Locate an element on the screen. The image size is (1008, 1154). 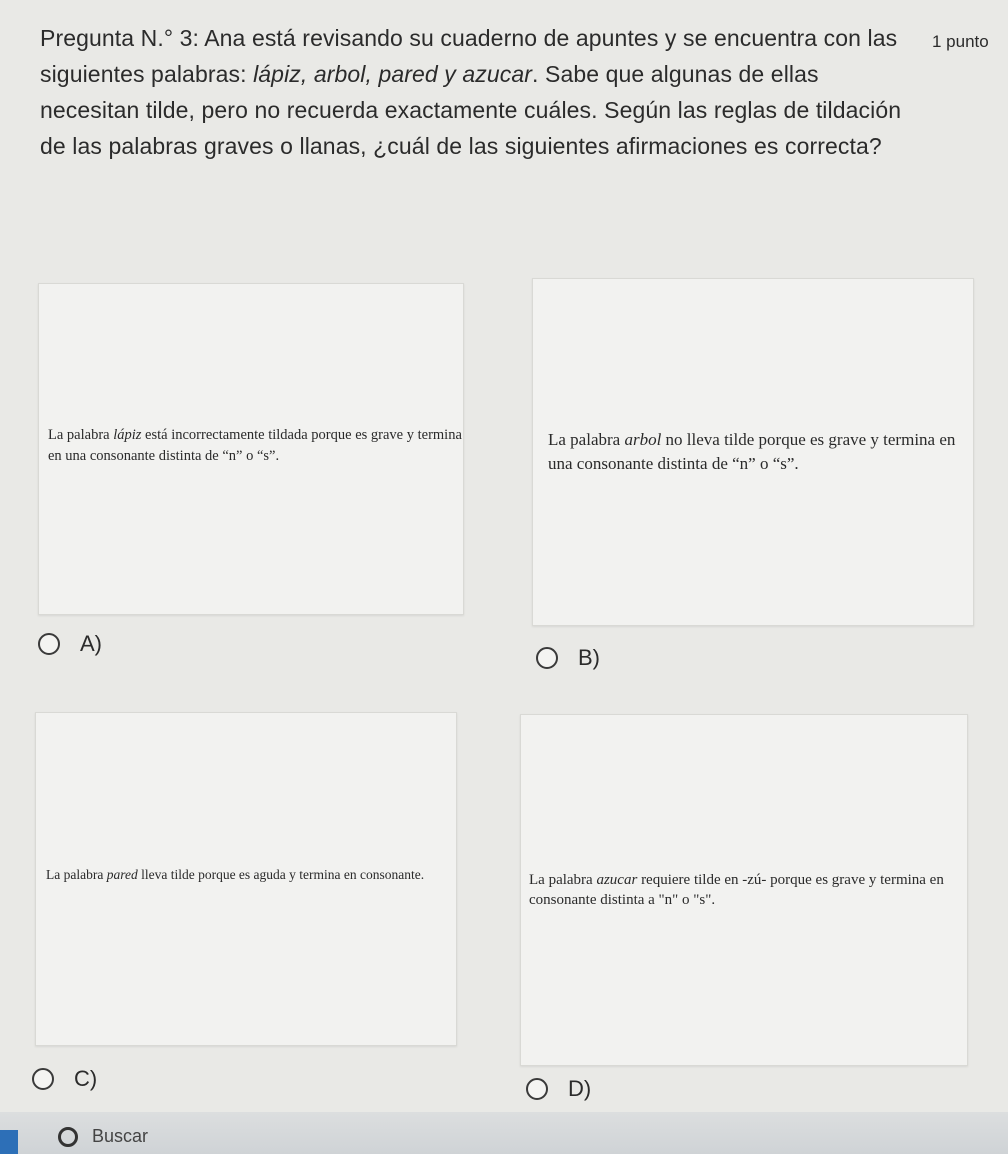
search-icon is located at coordinates (68, 1136).